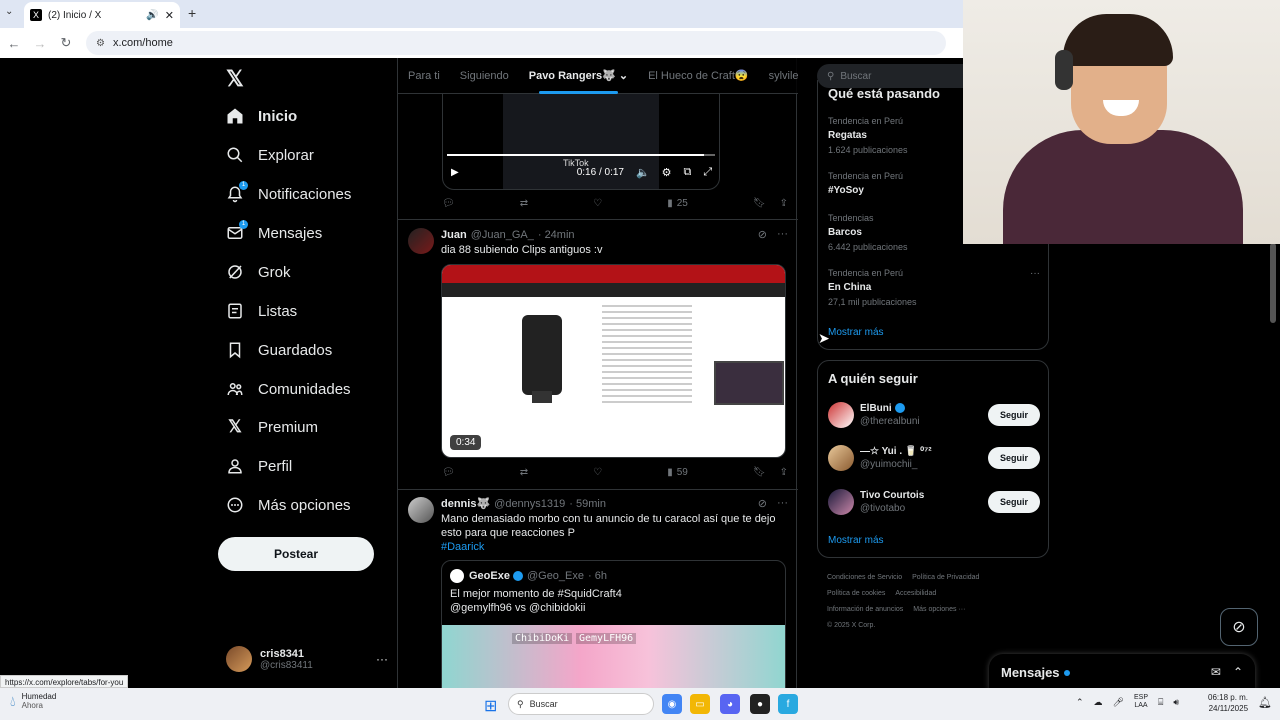  I want to click on tweet-author-handle: @Juan_GA_, so click(502, 235).